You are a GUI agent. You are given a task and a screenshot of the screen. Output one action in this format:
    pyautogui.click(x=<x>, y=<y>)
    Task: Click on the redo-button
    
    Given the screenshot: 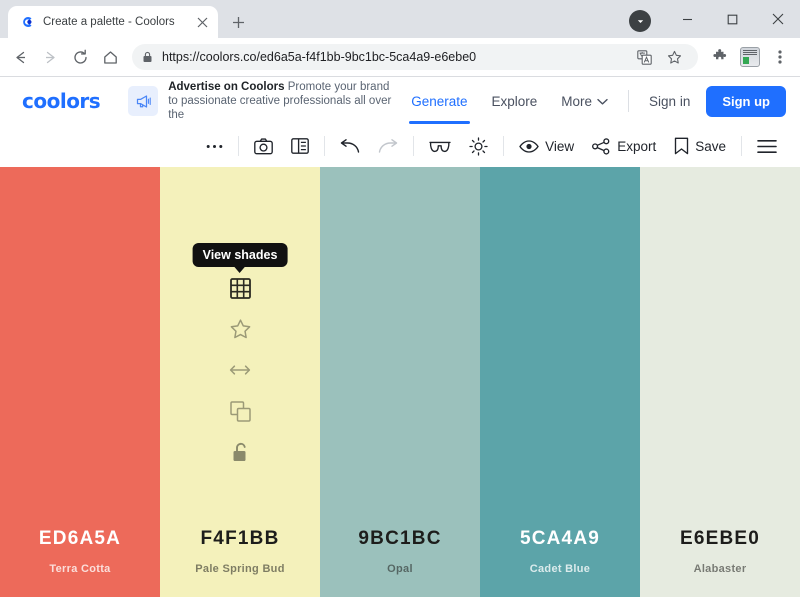 What is the action you would take?
    pyautogui.click(x=388, y=146)
    